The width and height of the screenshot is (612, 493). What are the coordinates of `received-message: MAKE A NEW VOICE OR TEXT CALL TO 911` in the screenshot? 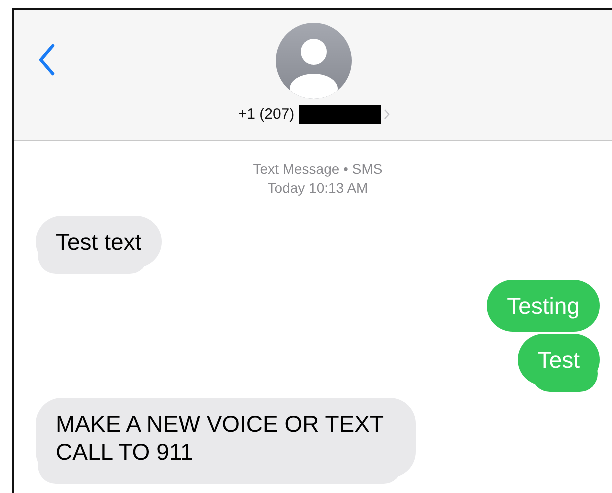 It's located at (226, 438).